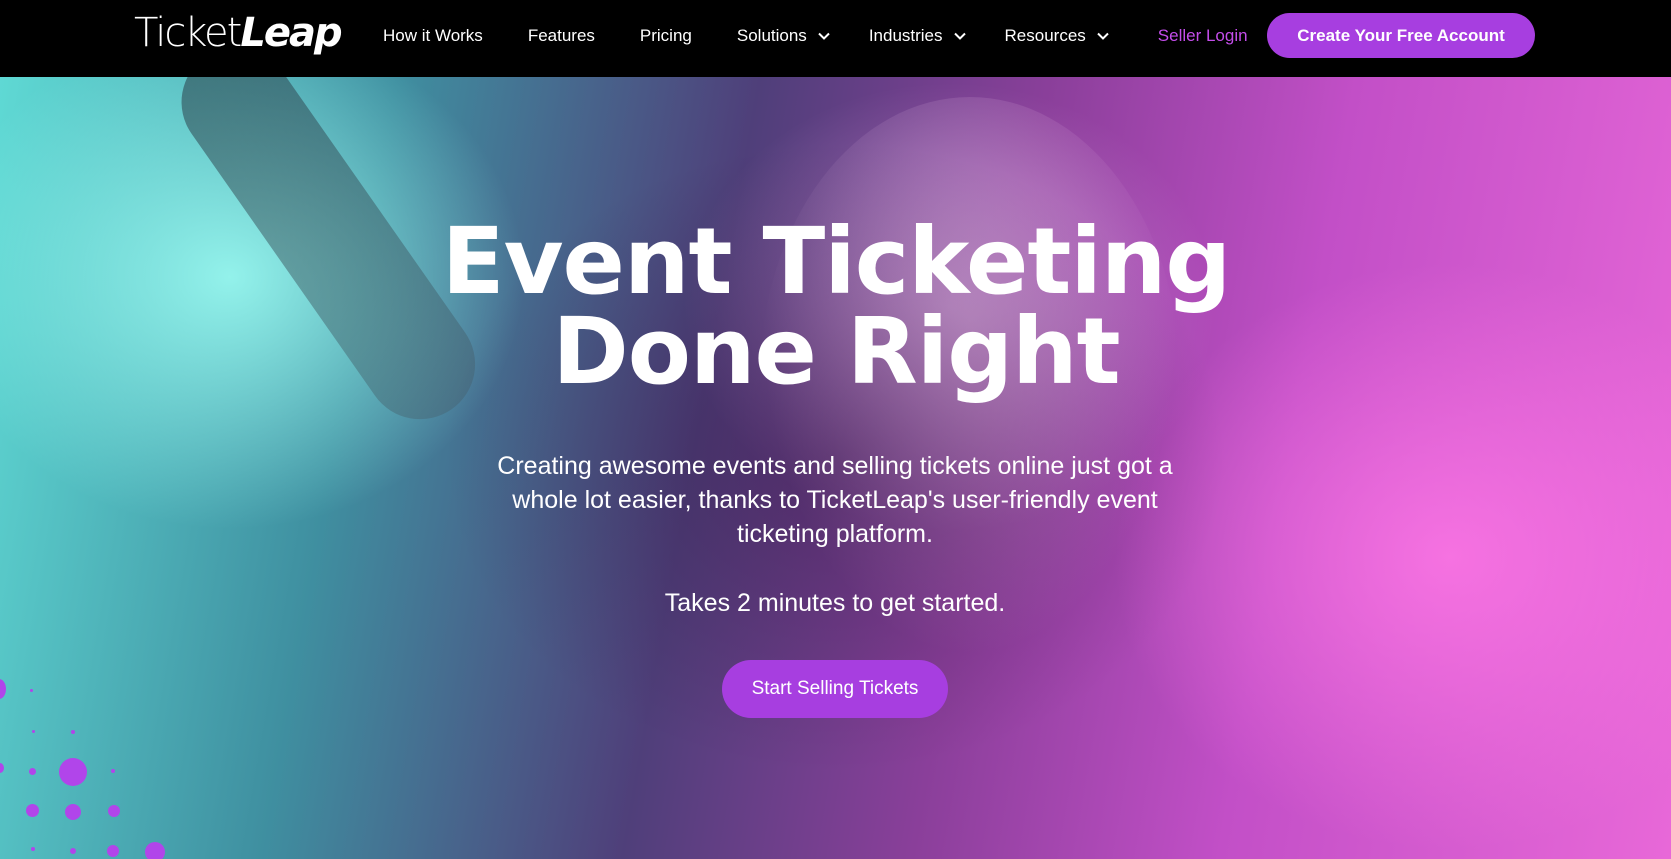 Image resolution: width=1671 pixels, height=859 pixels. What do you see at coordinates (188, 33) in the screenshot?
I see `logo-text-ticket: Ticket` at bounding box center [188, 33].